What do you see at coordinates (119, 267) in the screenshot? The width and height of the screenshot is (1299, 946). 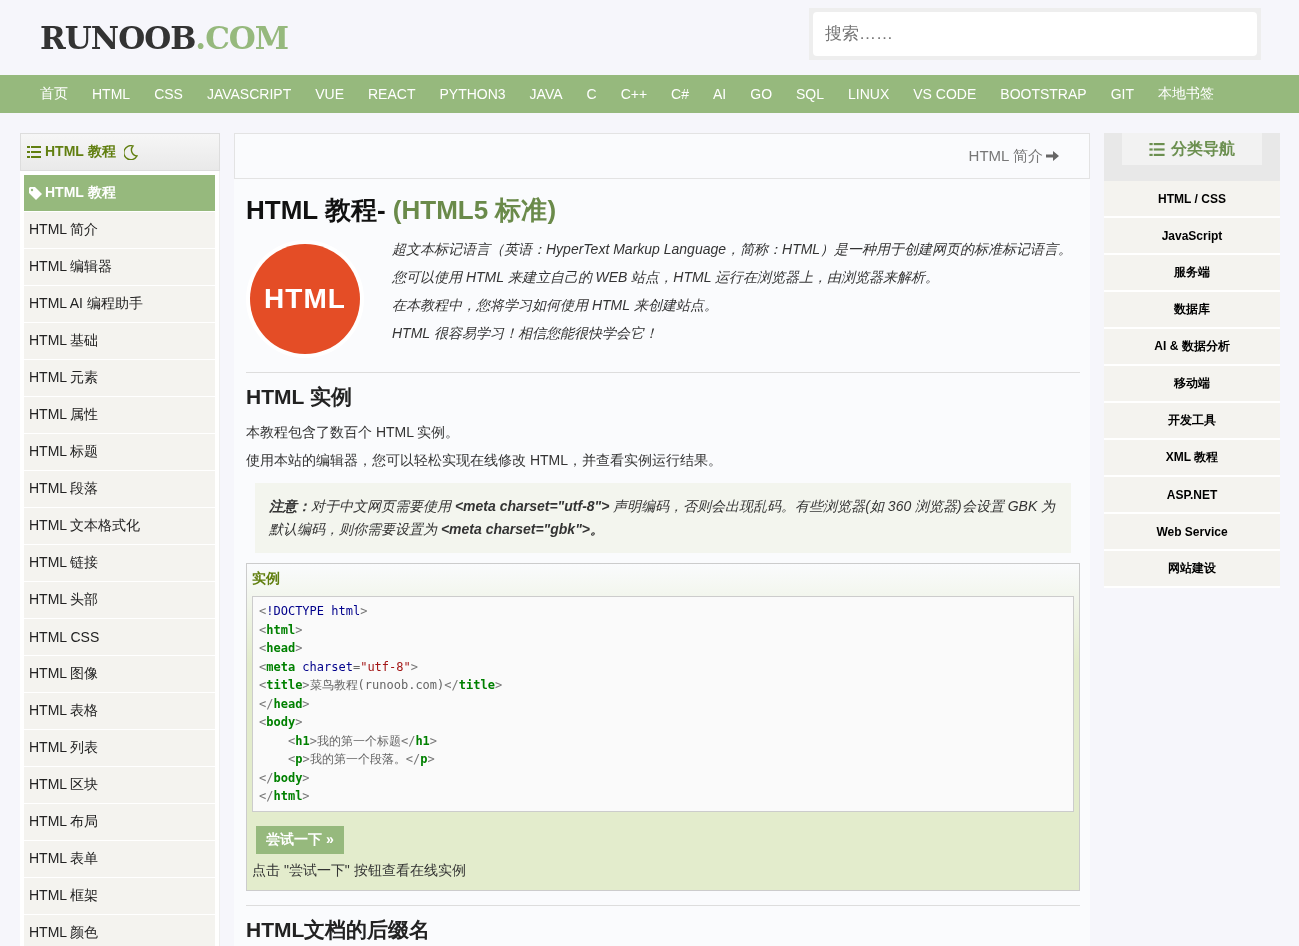 I see `sidebar-item: HTML 编辑器` at bounding box center [119, 267].